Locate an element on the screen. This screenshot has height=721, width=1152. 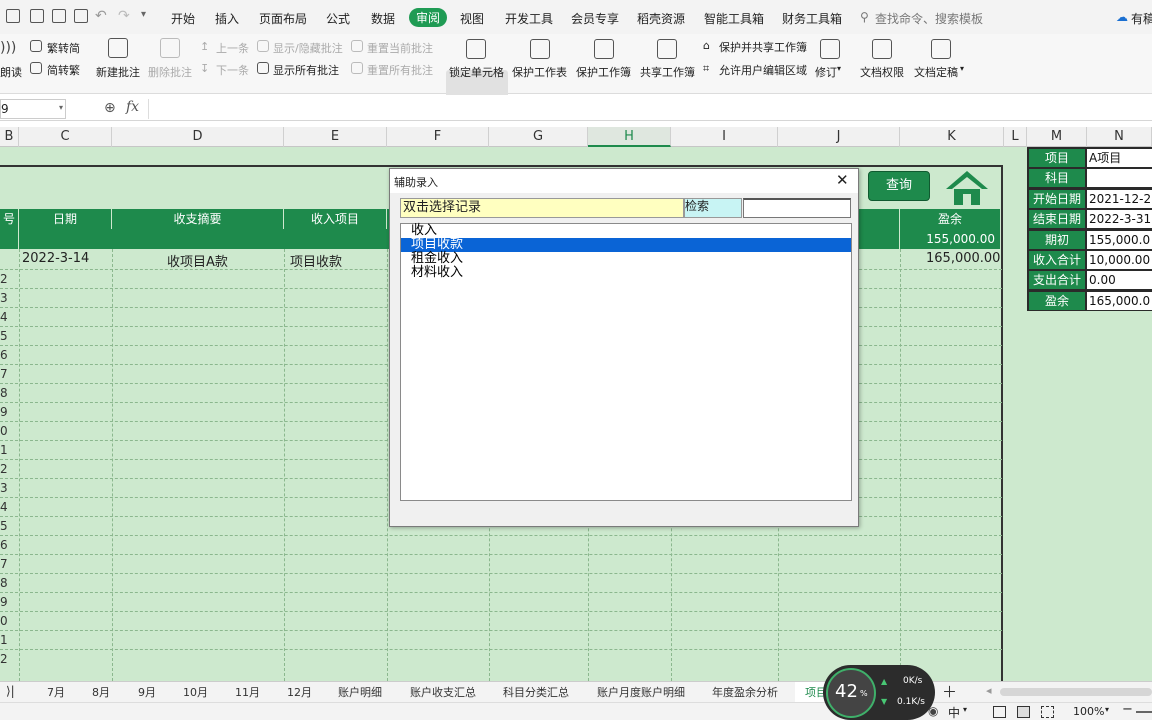
menu-item-finance-tools: 财务工具箱 is located at coordinates (812, 18).